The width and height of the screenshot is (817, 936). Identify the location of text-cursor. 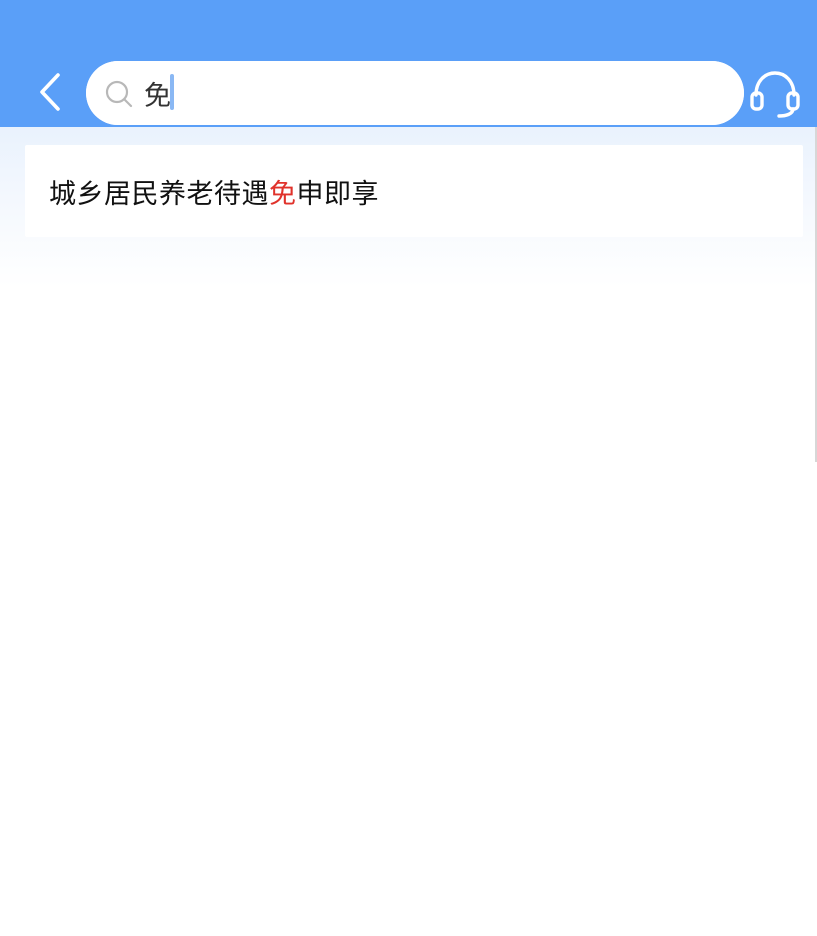
(172, 92).